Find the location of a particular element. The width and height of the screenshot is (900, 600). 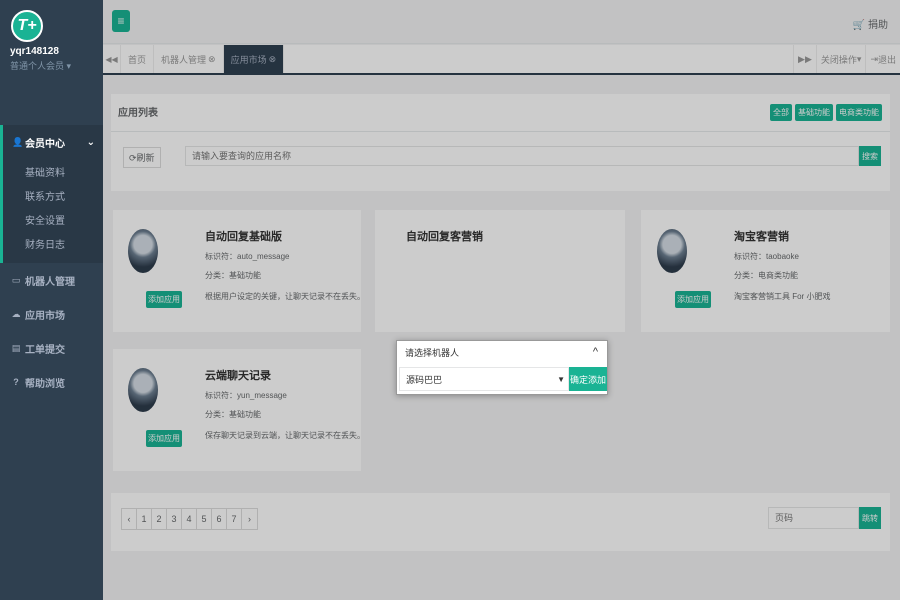

sidebar-item-label: 机器人管理 is located at coordinates (50, 282).